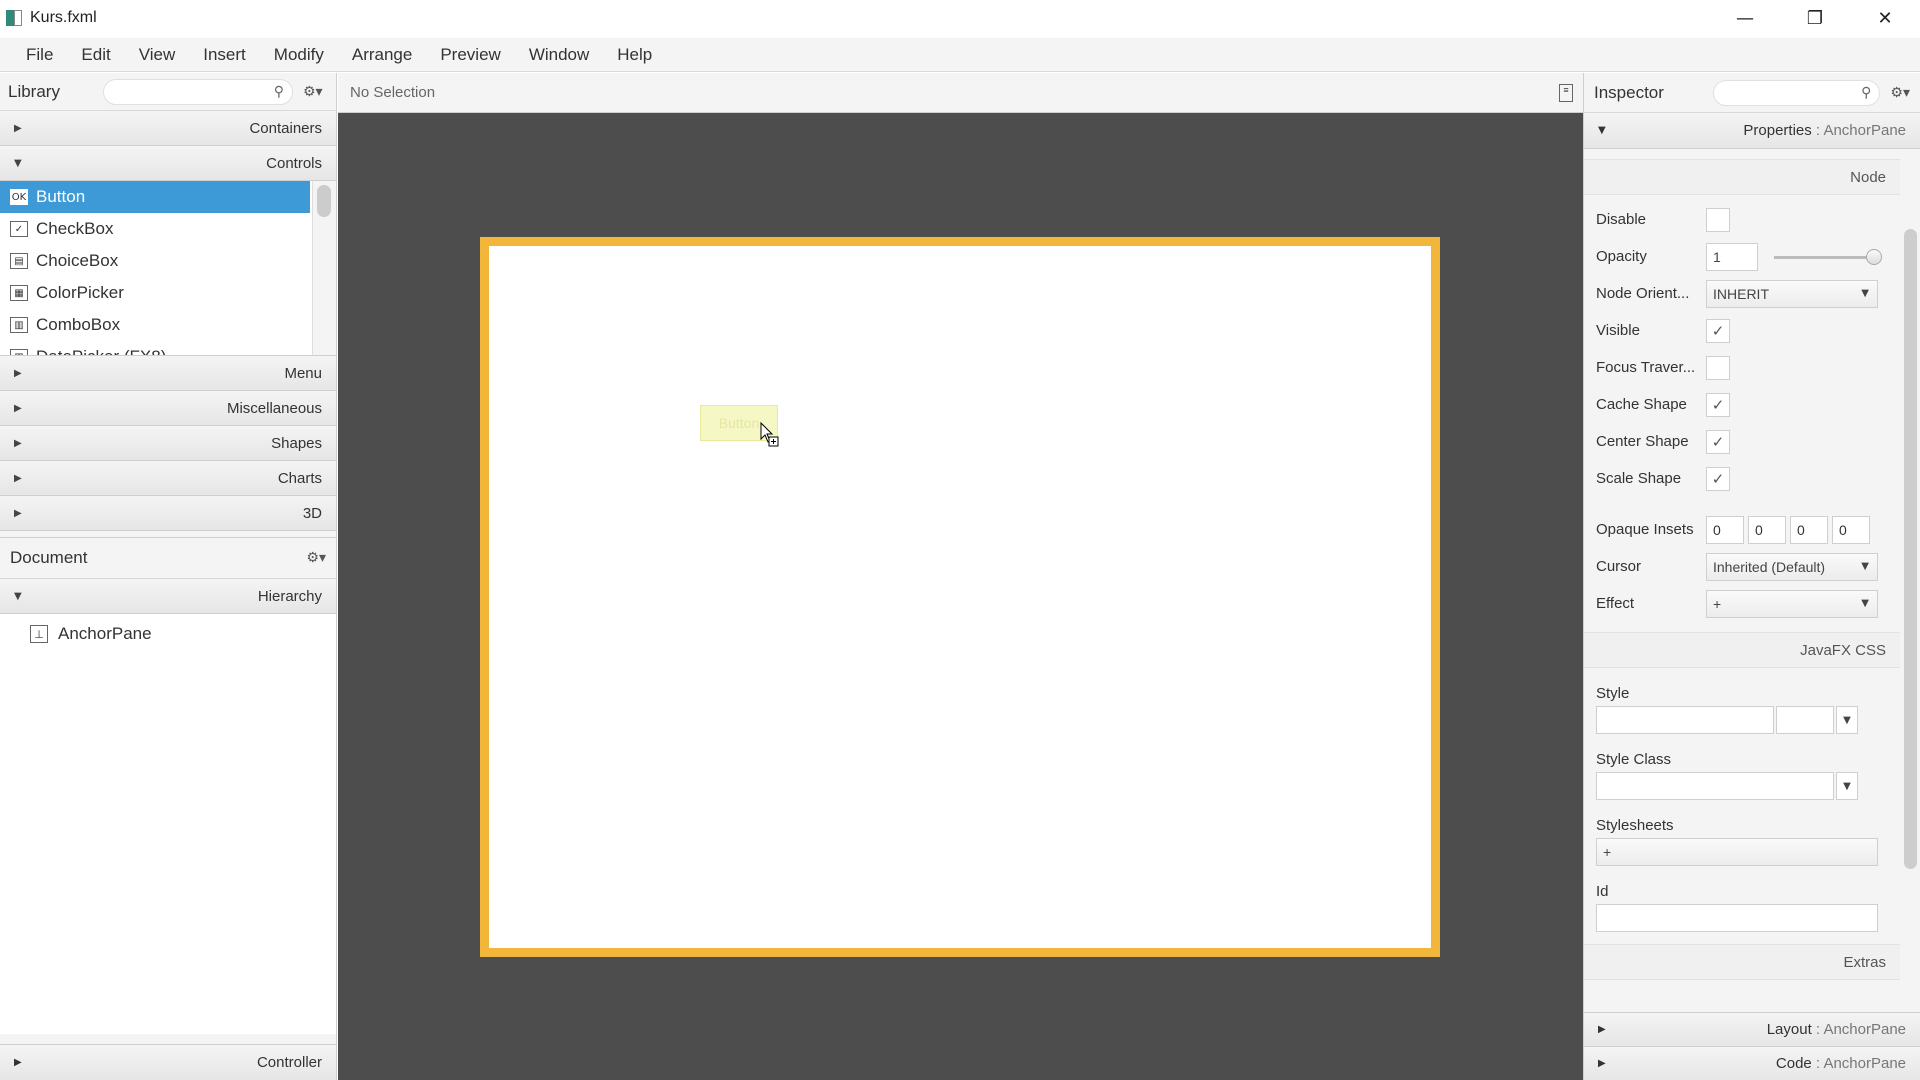 This screenshot has width=1920, height=1080. I want to click on node-orientation-combo: INHERIT ▼, so click(1792, 293).